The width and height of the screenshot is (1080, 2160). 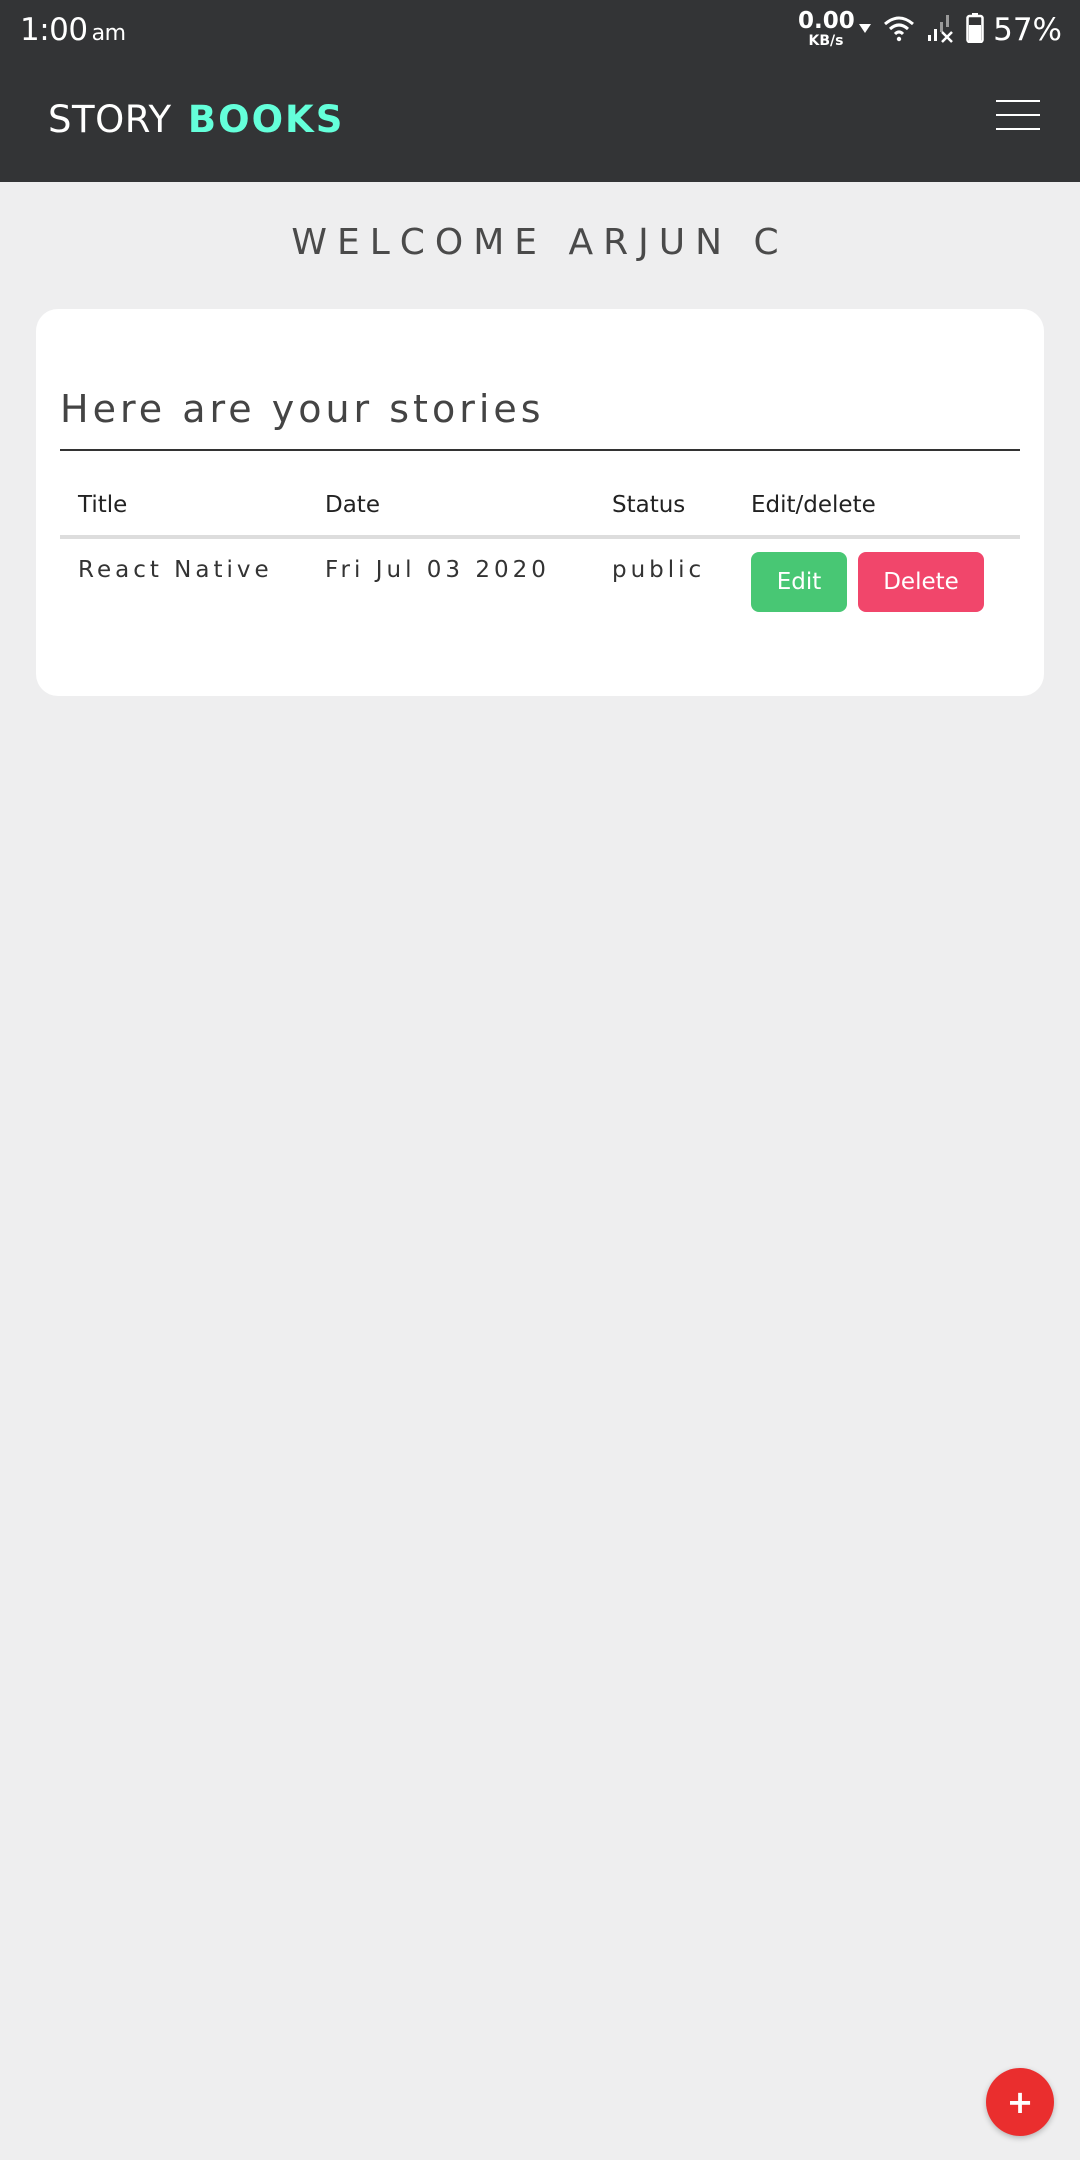 I want to click on network-speed-value: 0.00, so click(x=826, y=21).